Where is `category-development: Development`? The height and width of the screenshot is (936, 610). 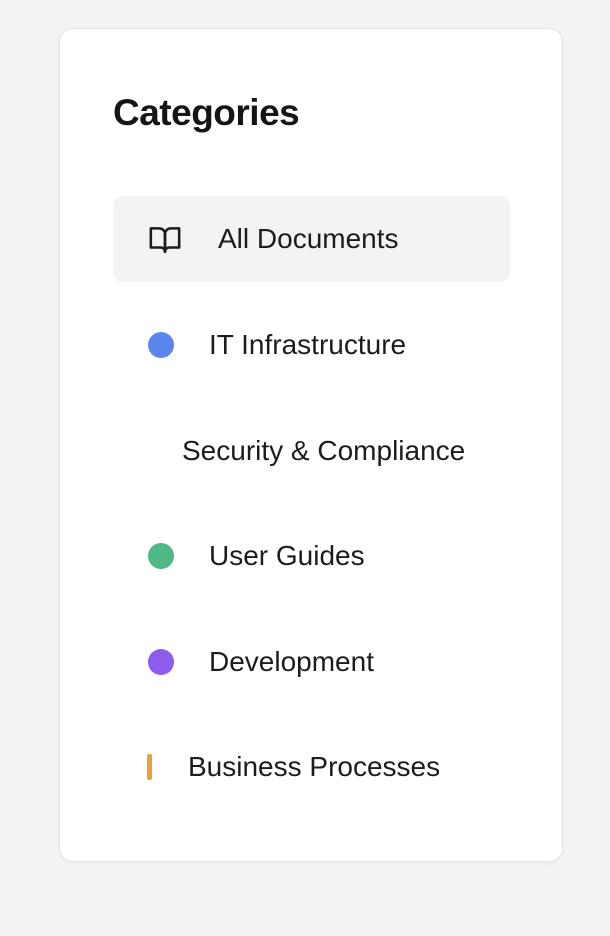 category-development: Development is located at coordinates (311, 662).